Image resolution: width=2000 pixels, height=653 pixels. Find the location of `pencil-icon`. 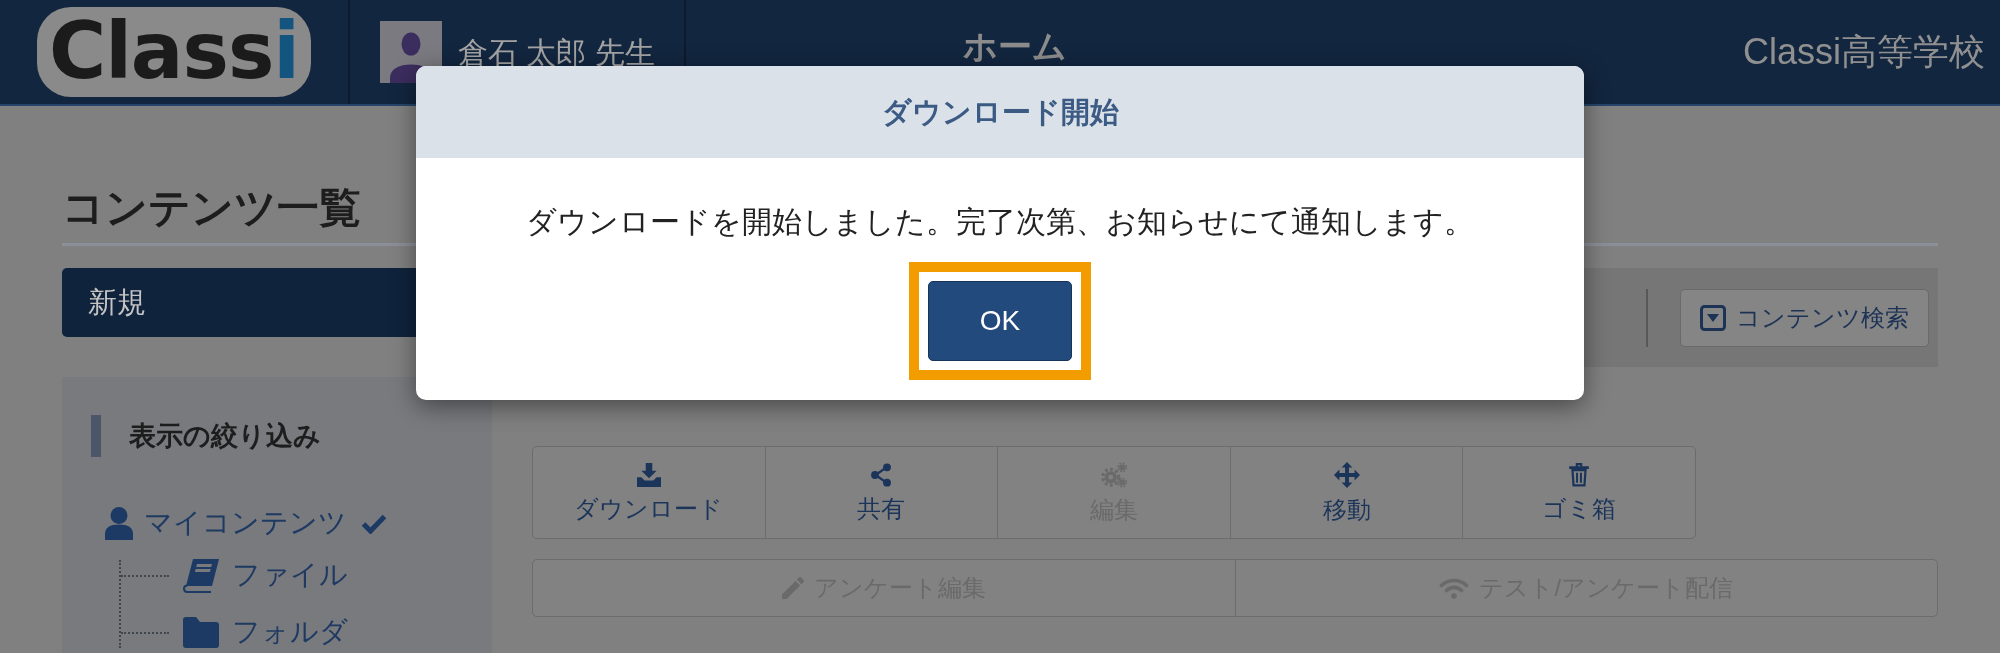

pencil-icon is located at coordinates (792, 588).